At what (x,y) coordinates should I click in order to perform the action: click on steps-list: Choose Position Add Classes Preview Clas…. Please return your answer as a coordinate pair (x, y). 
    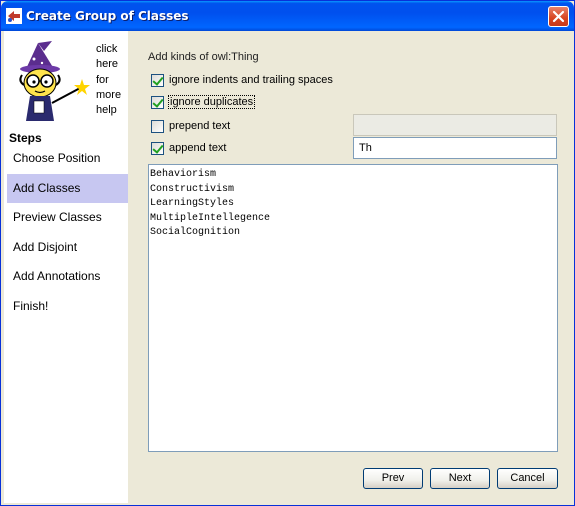
    Looking at the image, I should click on (67, 232).